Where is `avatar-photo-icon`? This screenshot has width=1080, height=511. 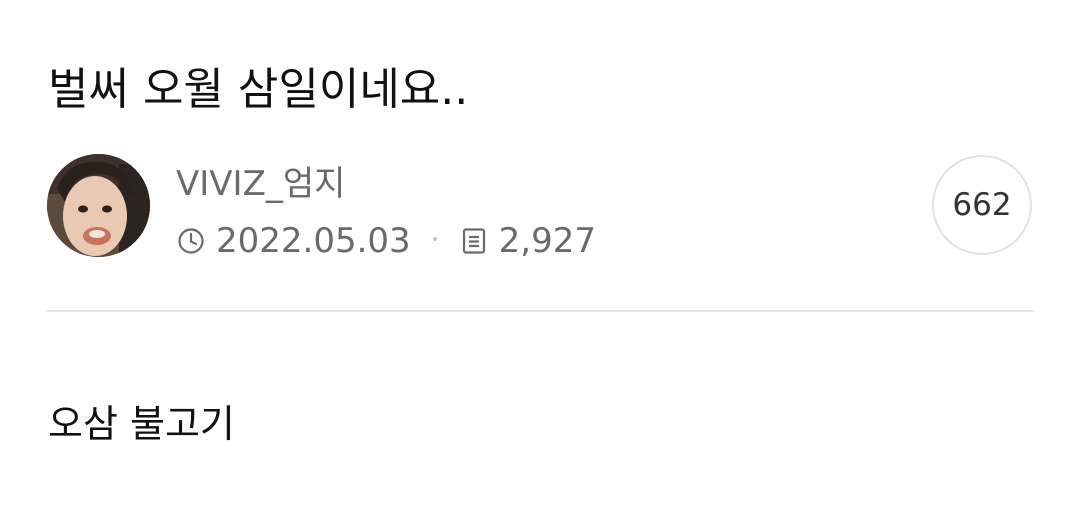
avatar-photo-icon is located at coordinates (98, 205).